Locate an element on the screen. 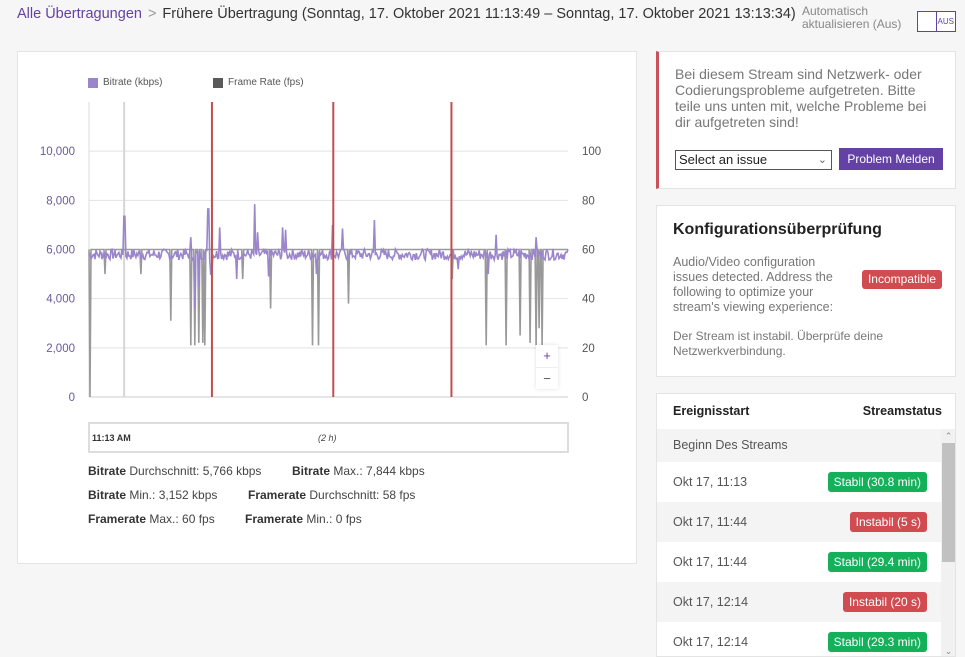 Image resolution: width=965 pixels, height=657 pixels. y-right-tick-label: 100 is located at coordinates (591, 152).